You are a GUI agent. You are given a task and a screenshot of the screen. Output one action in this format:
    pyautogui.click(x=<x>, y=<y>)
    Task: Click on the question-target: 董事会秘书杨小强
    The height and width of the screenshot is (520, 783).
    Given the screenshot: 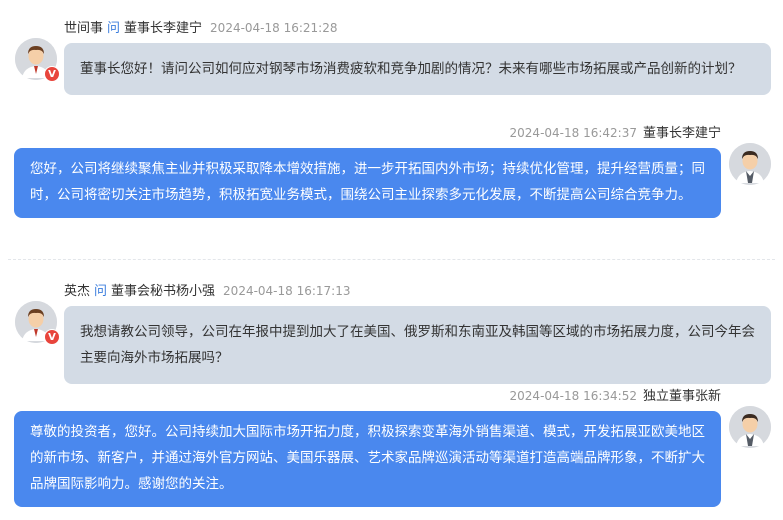 What is the action you would take?
    pyautogui.click(x=163, y=291)
    